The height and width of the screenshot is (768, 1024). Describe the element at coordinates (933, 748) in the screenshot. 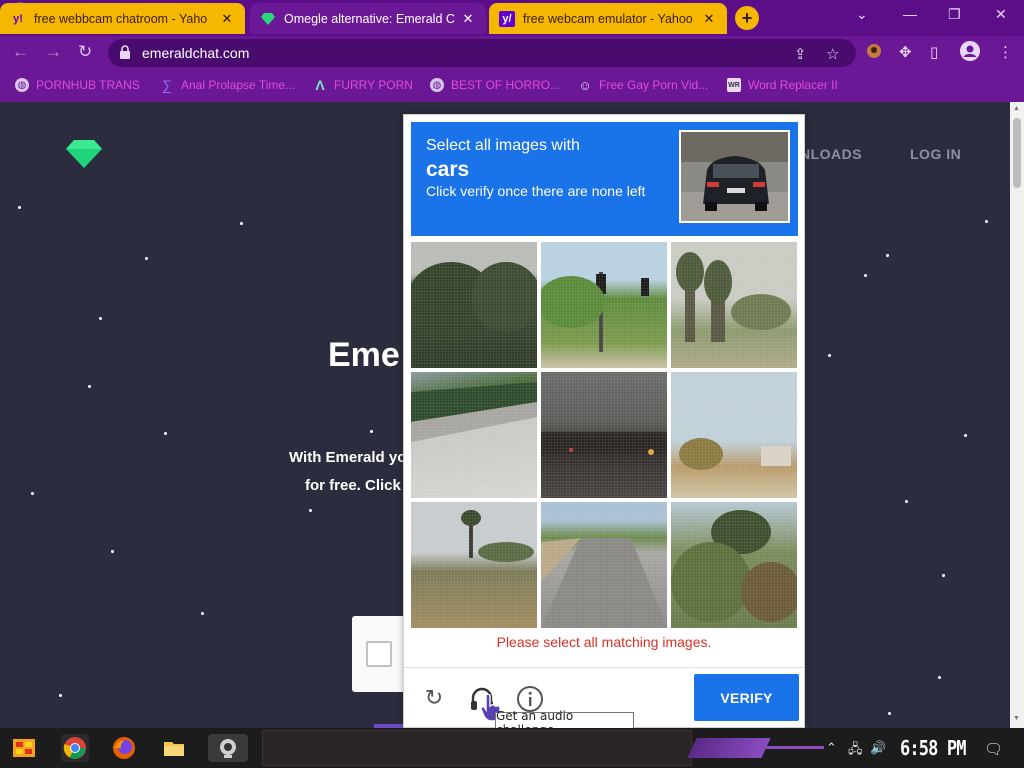

I see `taskbar-clock: 6:58 PM` at that location.